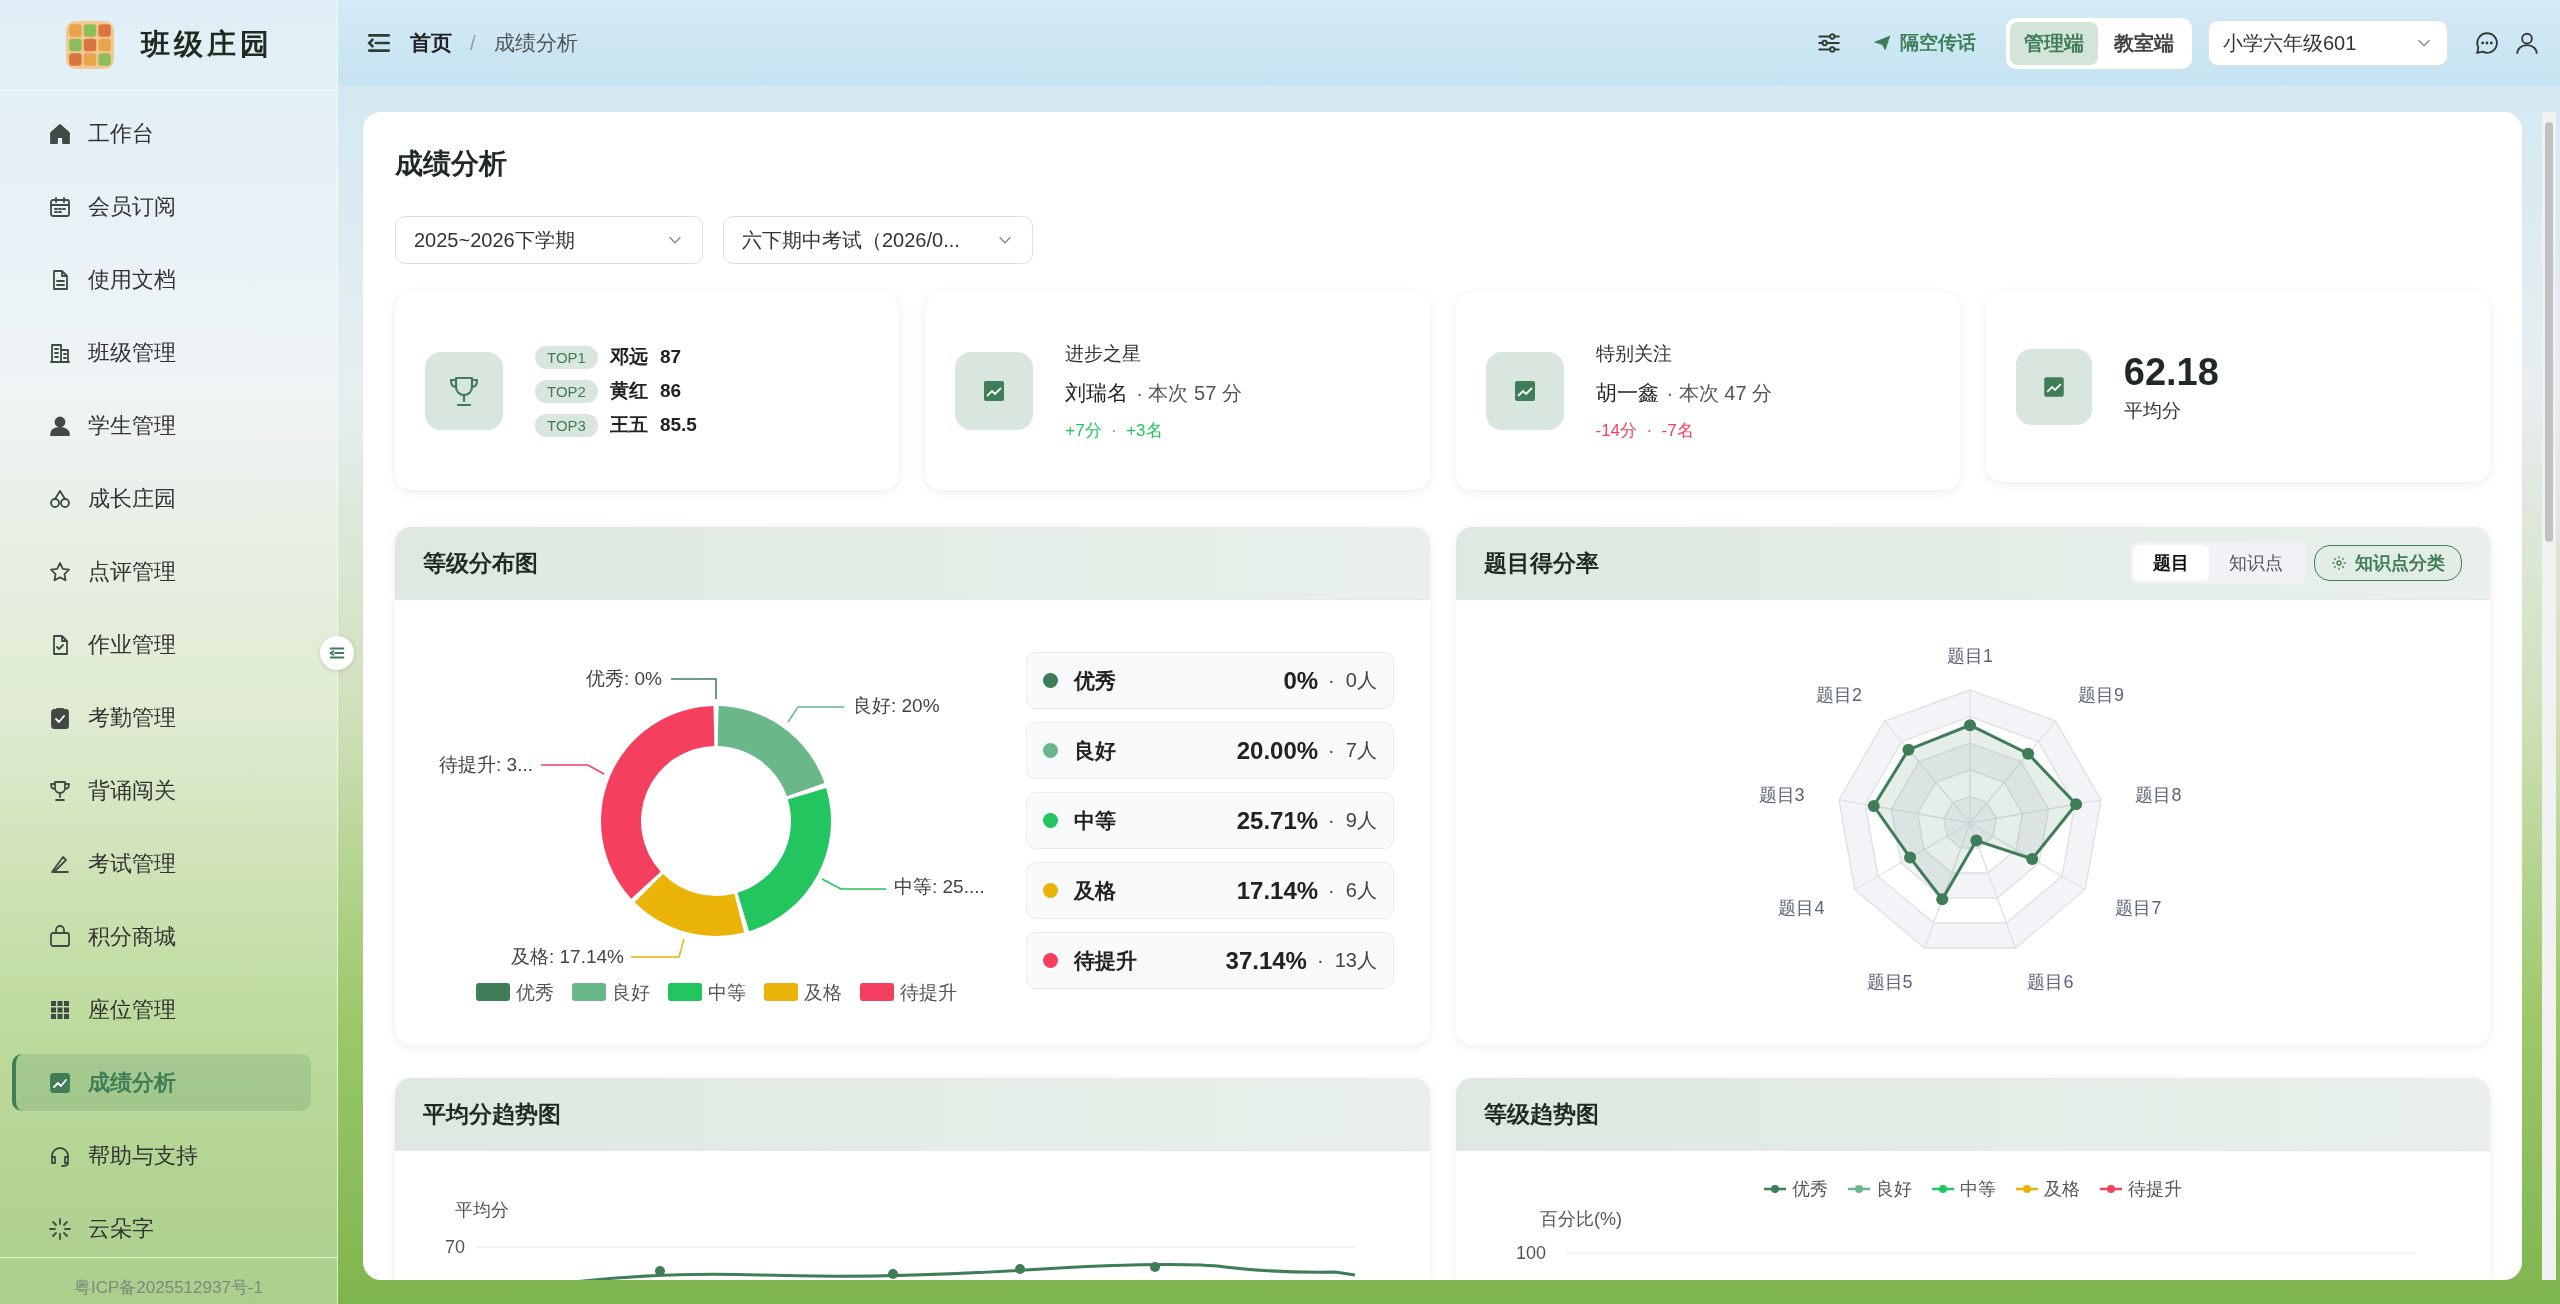 The width and height of the screenshot is (2560, 1304). What do you see at coordinates (2527, 43) in the screenshot?
I see `user-icon` at bounding box center [2527, 43].